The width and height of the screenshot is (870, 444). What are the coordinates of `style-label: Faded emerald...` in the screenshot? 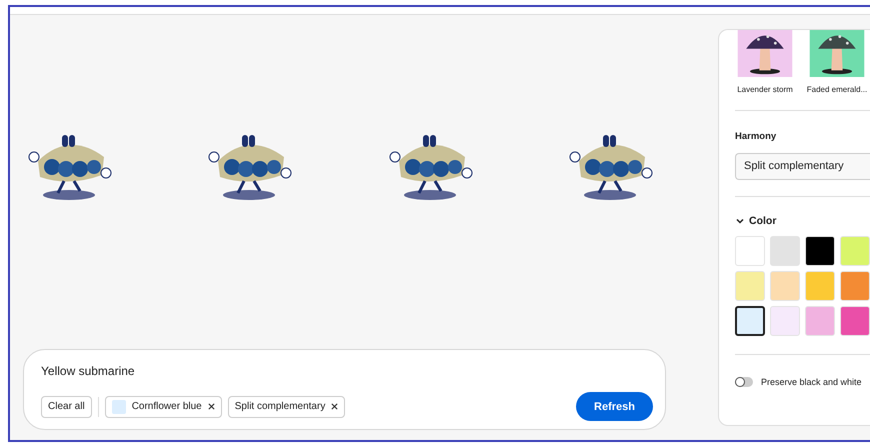 It's located at (837, 89).